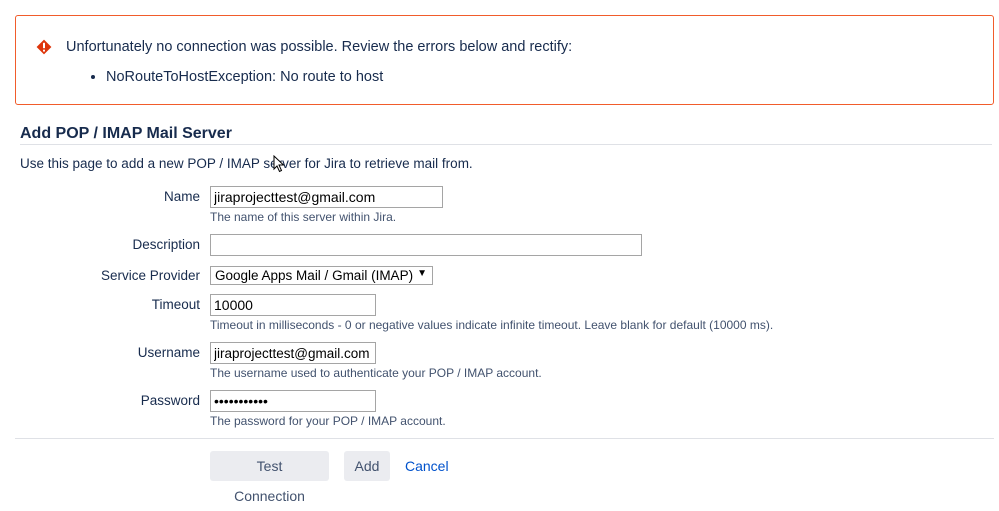 The height and width of the screenshot is (511, 999). I want to click on password-label: Password, so click(170, 400).